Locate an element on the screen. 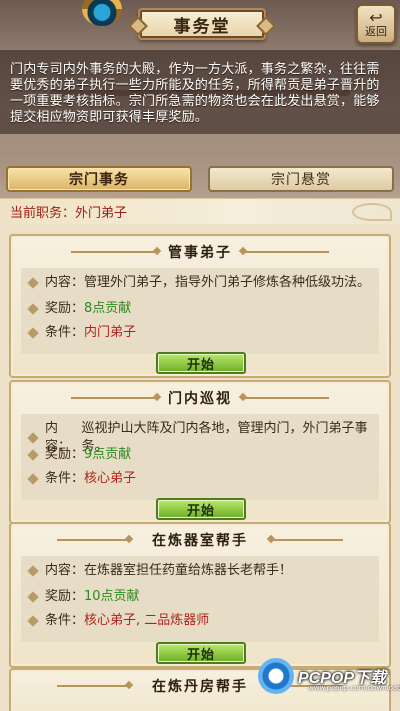 The width and height of the screenshot is (400, 711). task-reward: 8点贡献 is located at coordinates (108, 308).